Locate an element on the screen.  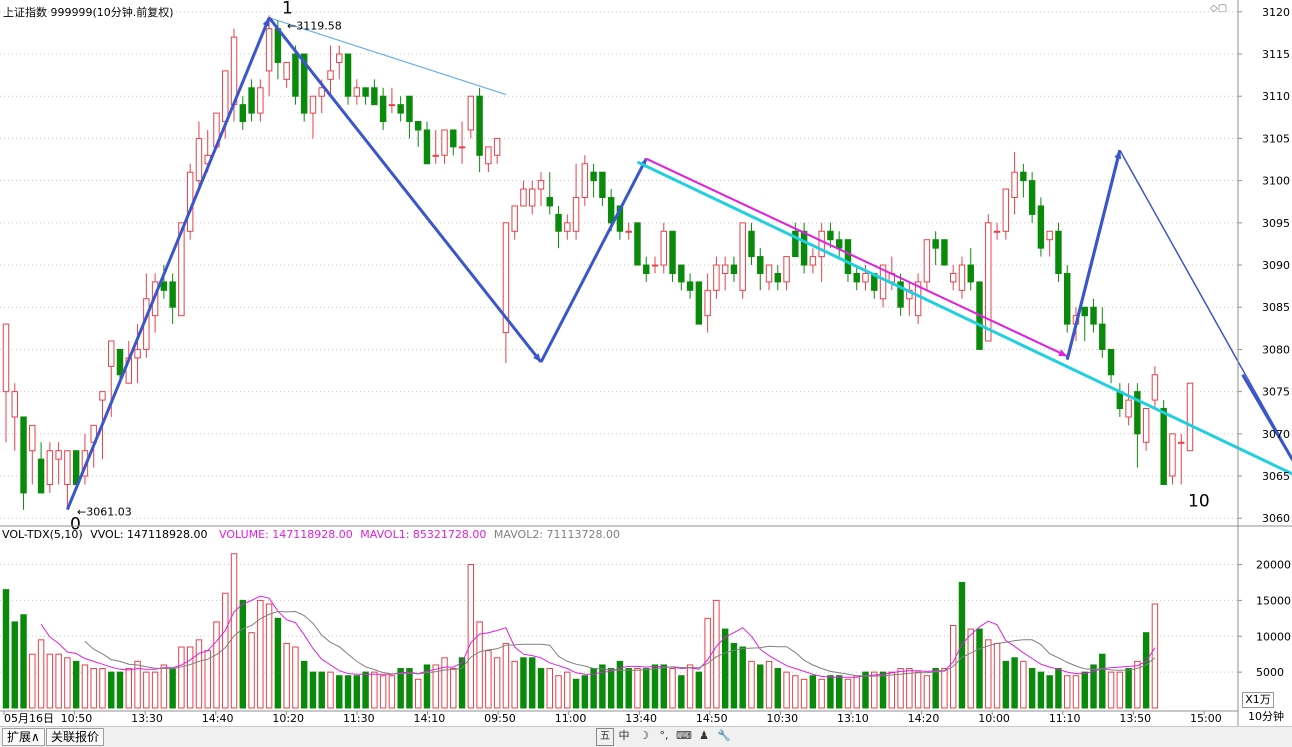
wrench-icon: 🔧 is located at coordinates (724, 736).